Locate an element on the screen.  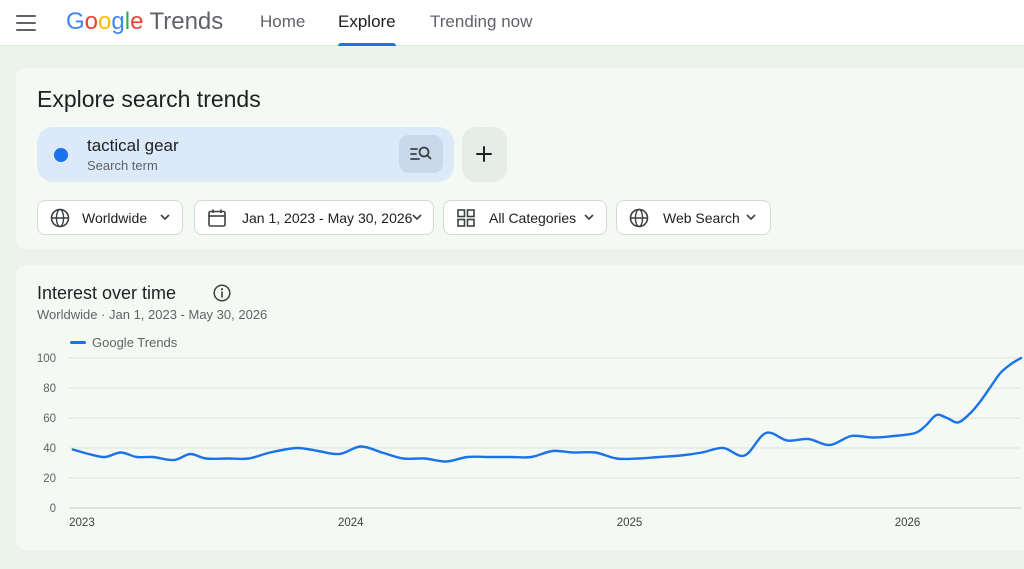
term-color-dot is located at coordinates (61, 155).